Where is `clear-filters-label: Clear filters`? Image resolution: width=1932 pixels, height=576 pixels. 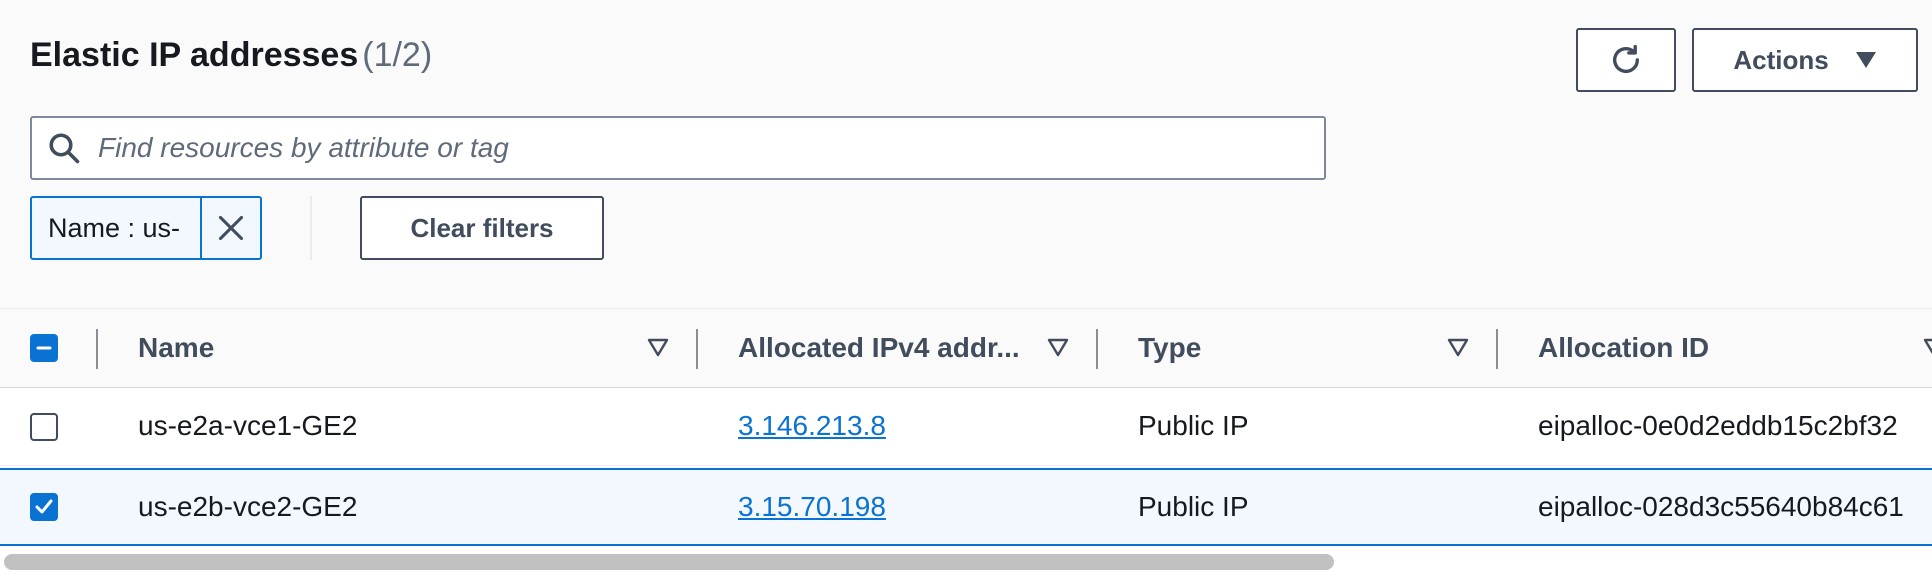 clear-filters-label: Clear filters is located at coordinates (482, 227).